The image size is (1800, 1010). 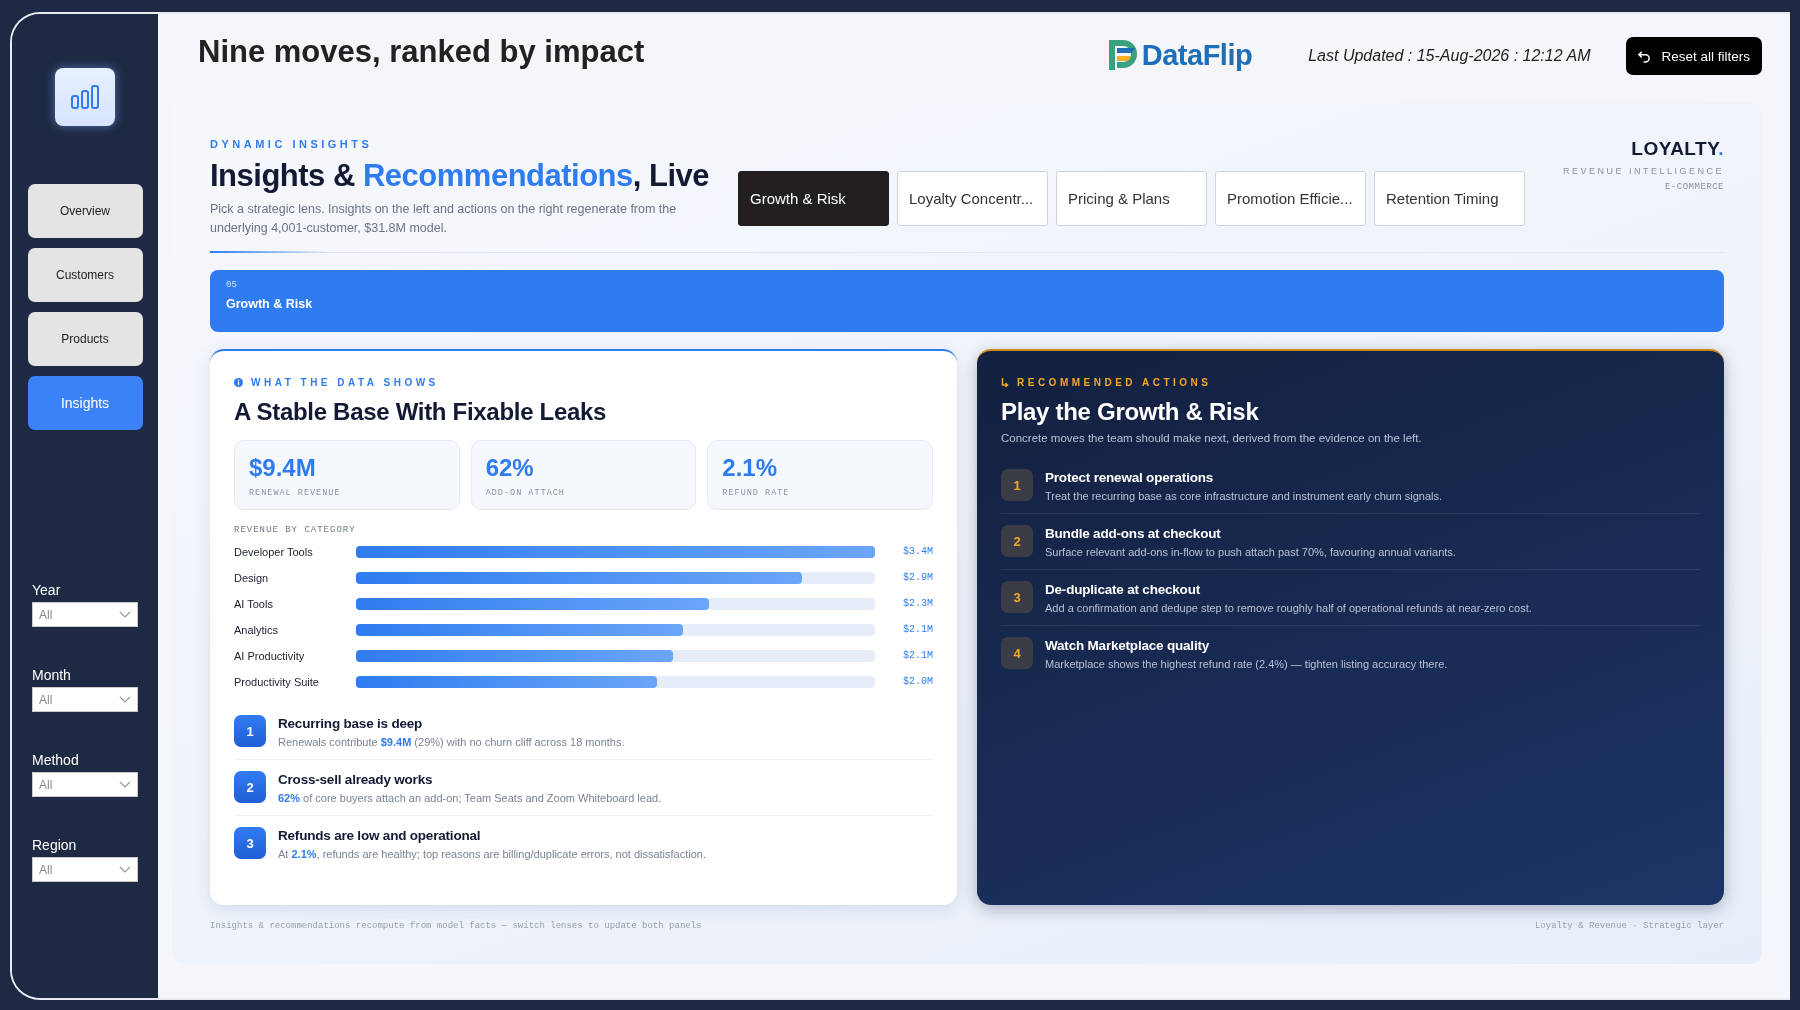 What do you see at coordinates (1017, 653) in the screenshot?
I see `number-badge: 4` at bounding box center [1017, 653].